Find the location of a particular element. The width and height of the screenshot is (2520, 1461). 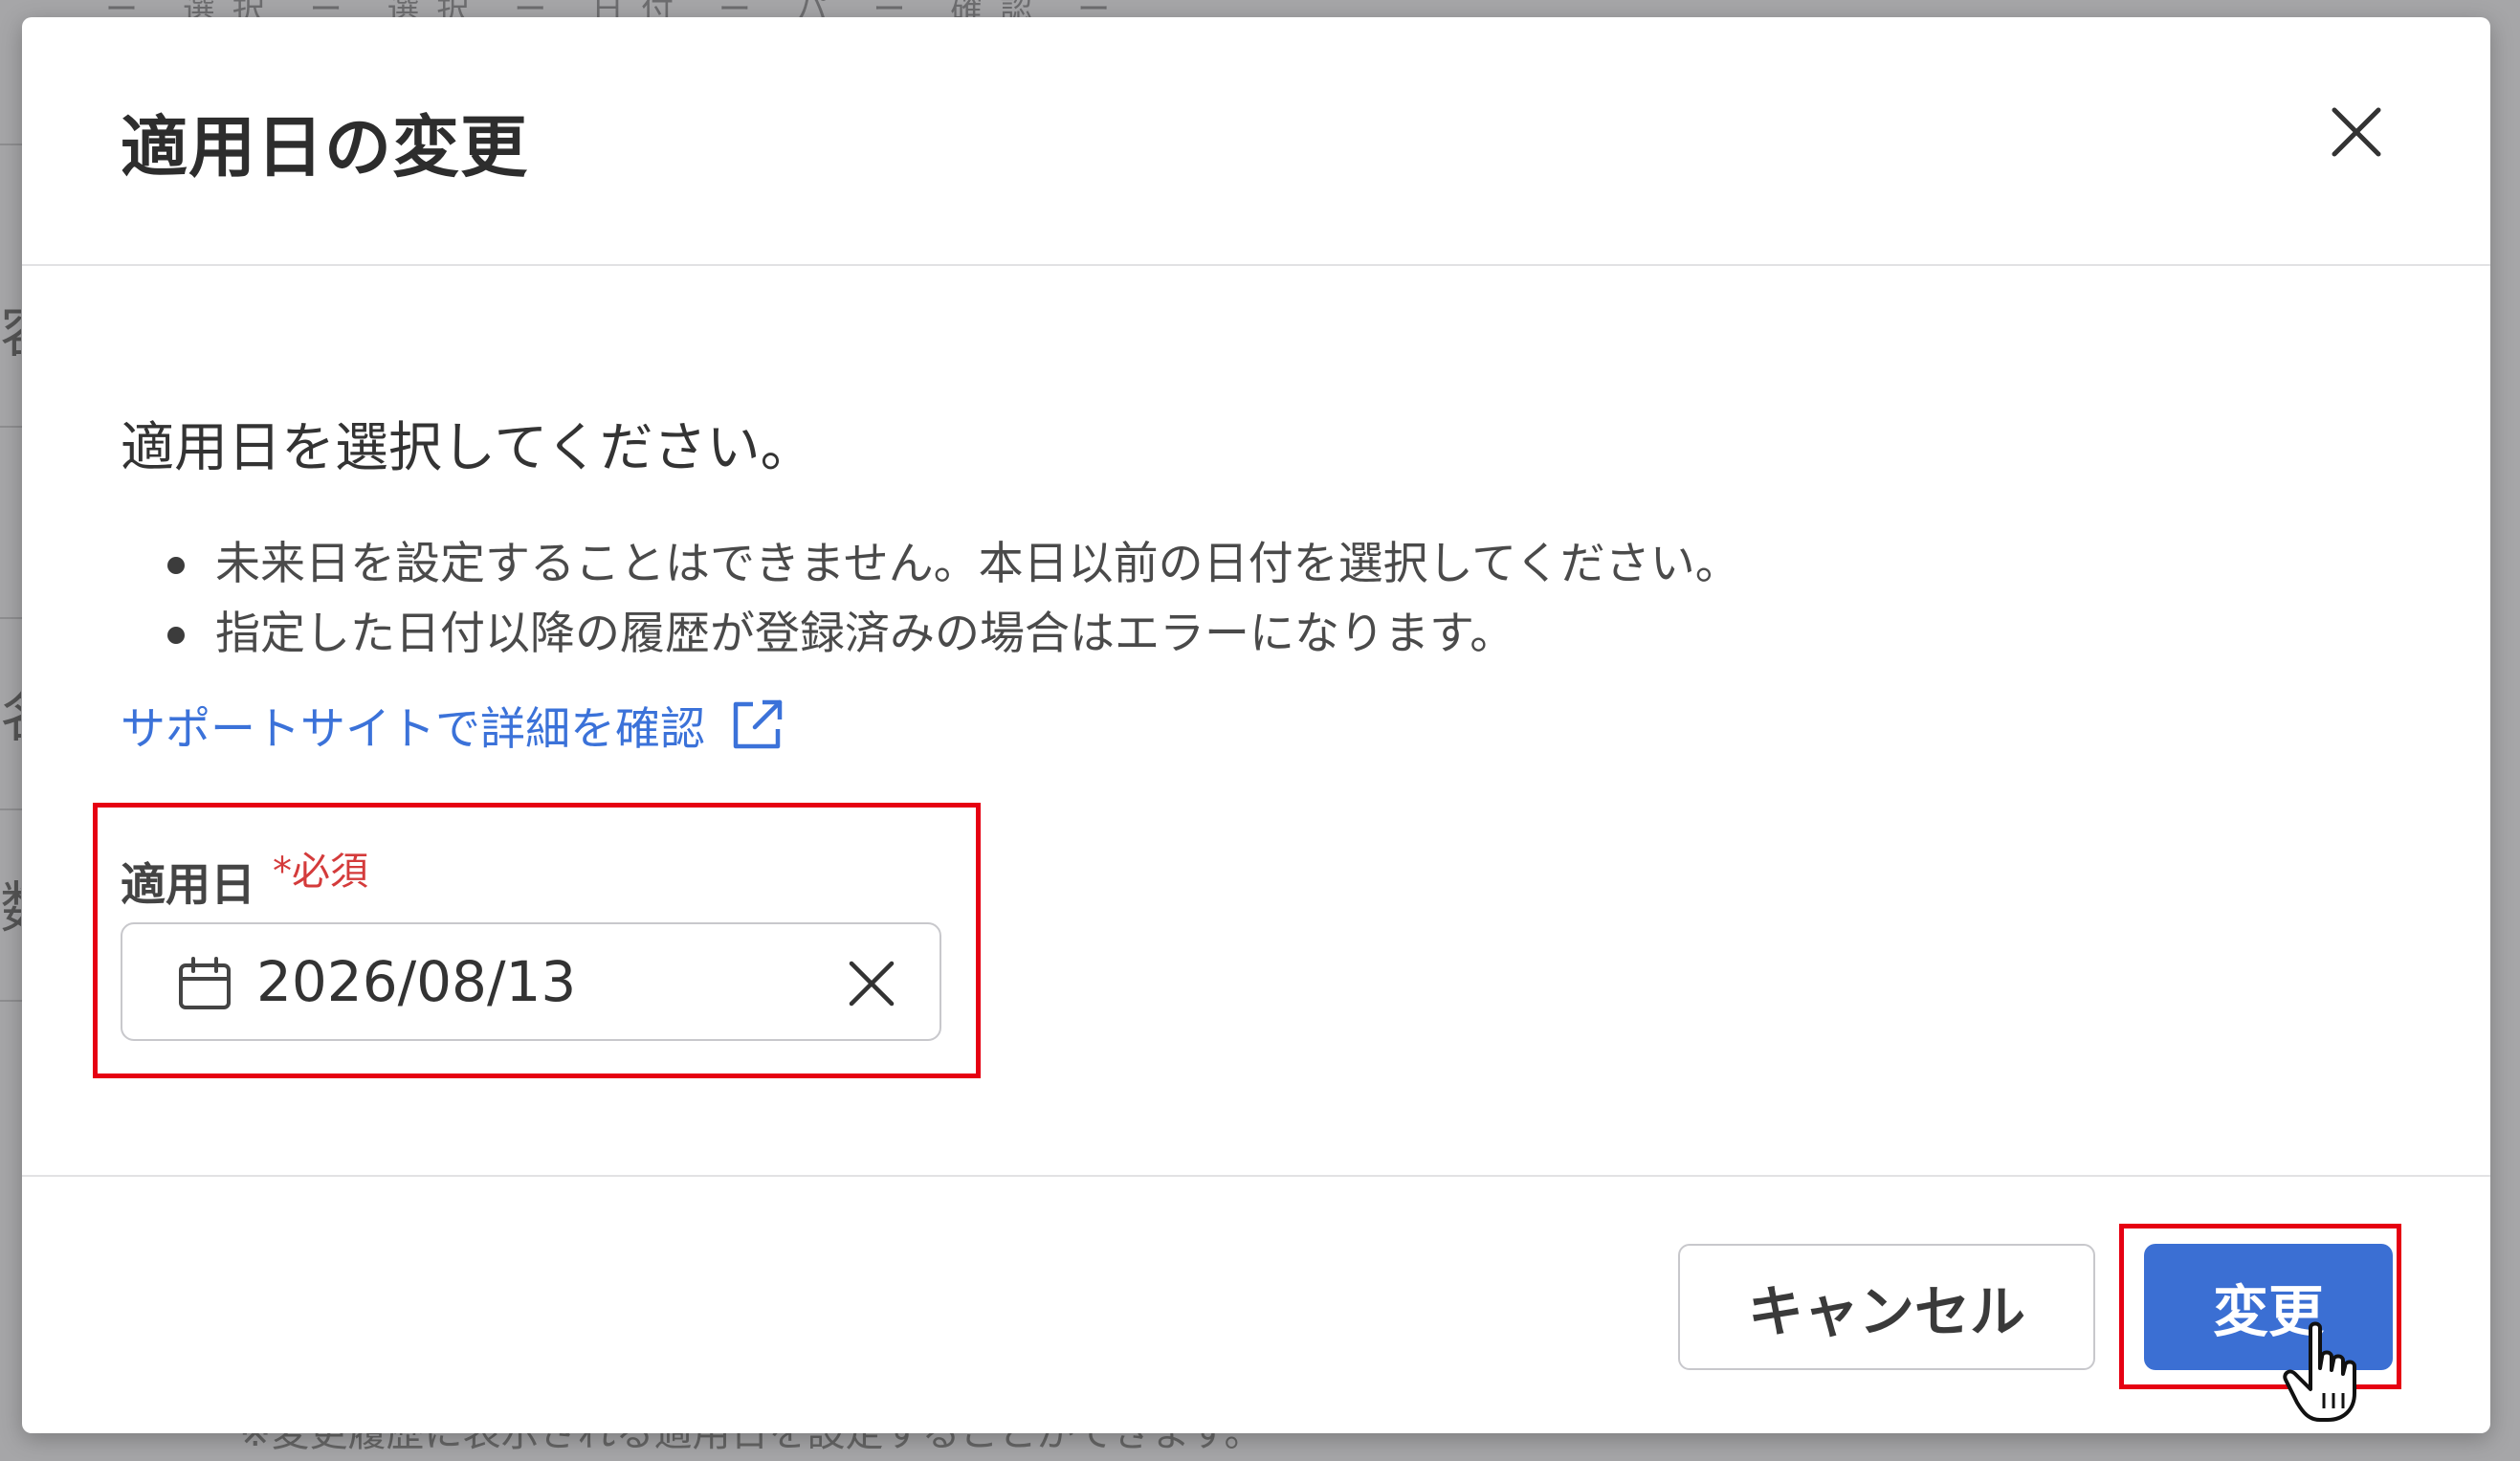

cancel-button: キャンセル is located at coordinates (1887, 1307).